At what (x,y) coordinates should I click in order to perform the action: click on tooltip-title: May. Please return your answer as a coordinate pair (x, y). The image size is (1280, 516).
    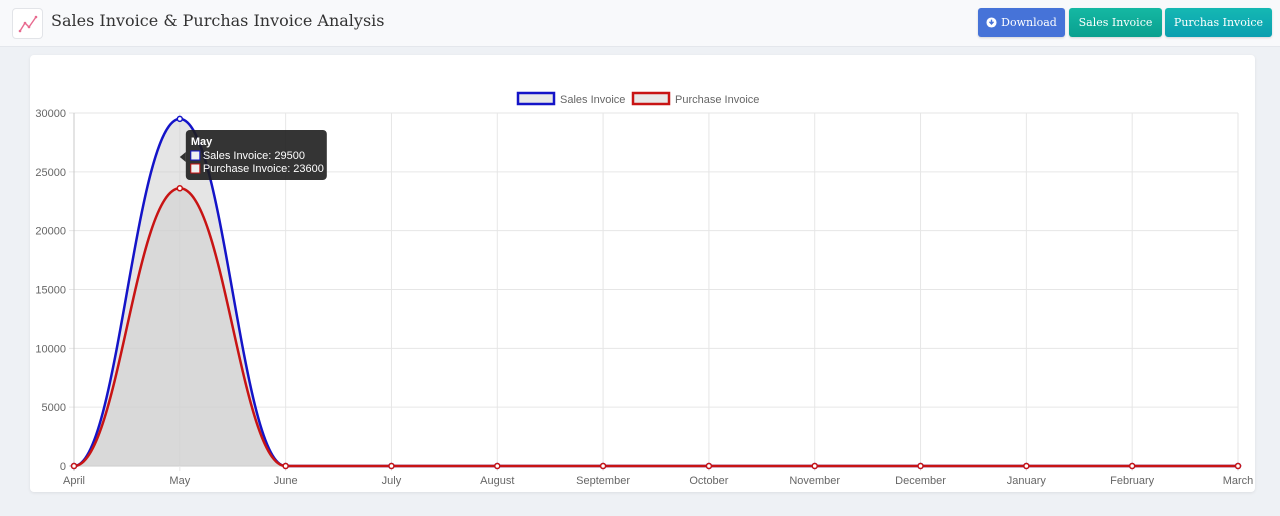
    Looking at the image, I should click on (202, 142).